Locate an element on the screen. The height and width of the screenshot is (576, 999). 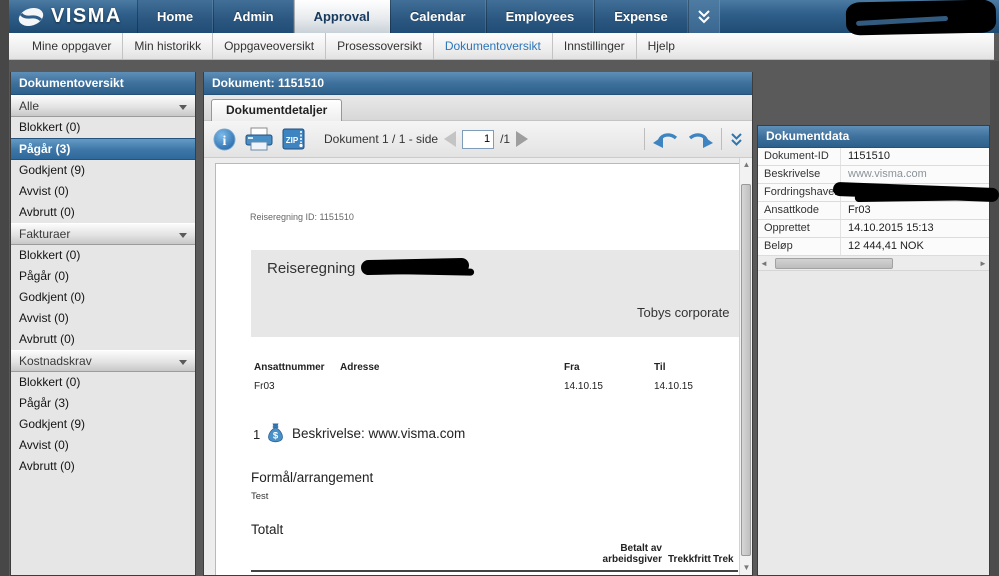
rotate-left-button is located at coordinates (666, 139).